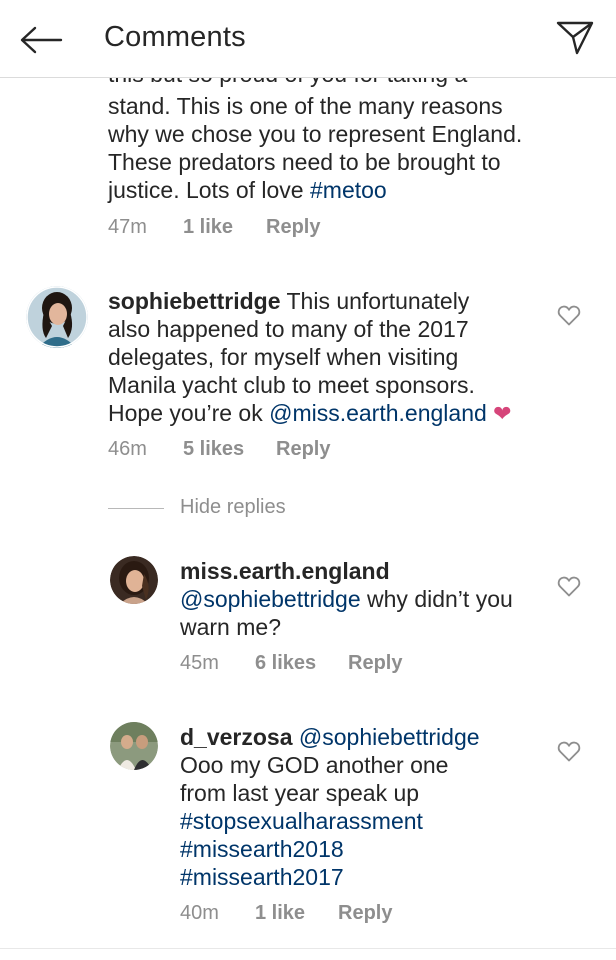 The height and width of the screenshot is (960, 616). Describe the element at coordinates (230, 627) in the screenshot. I see `comment-text-line: warn me?` at that location.